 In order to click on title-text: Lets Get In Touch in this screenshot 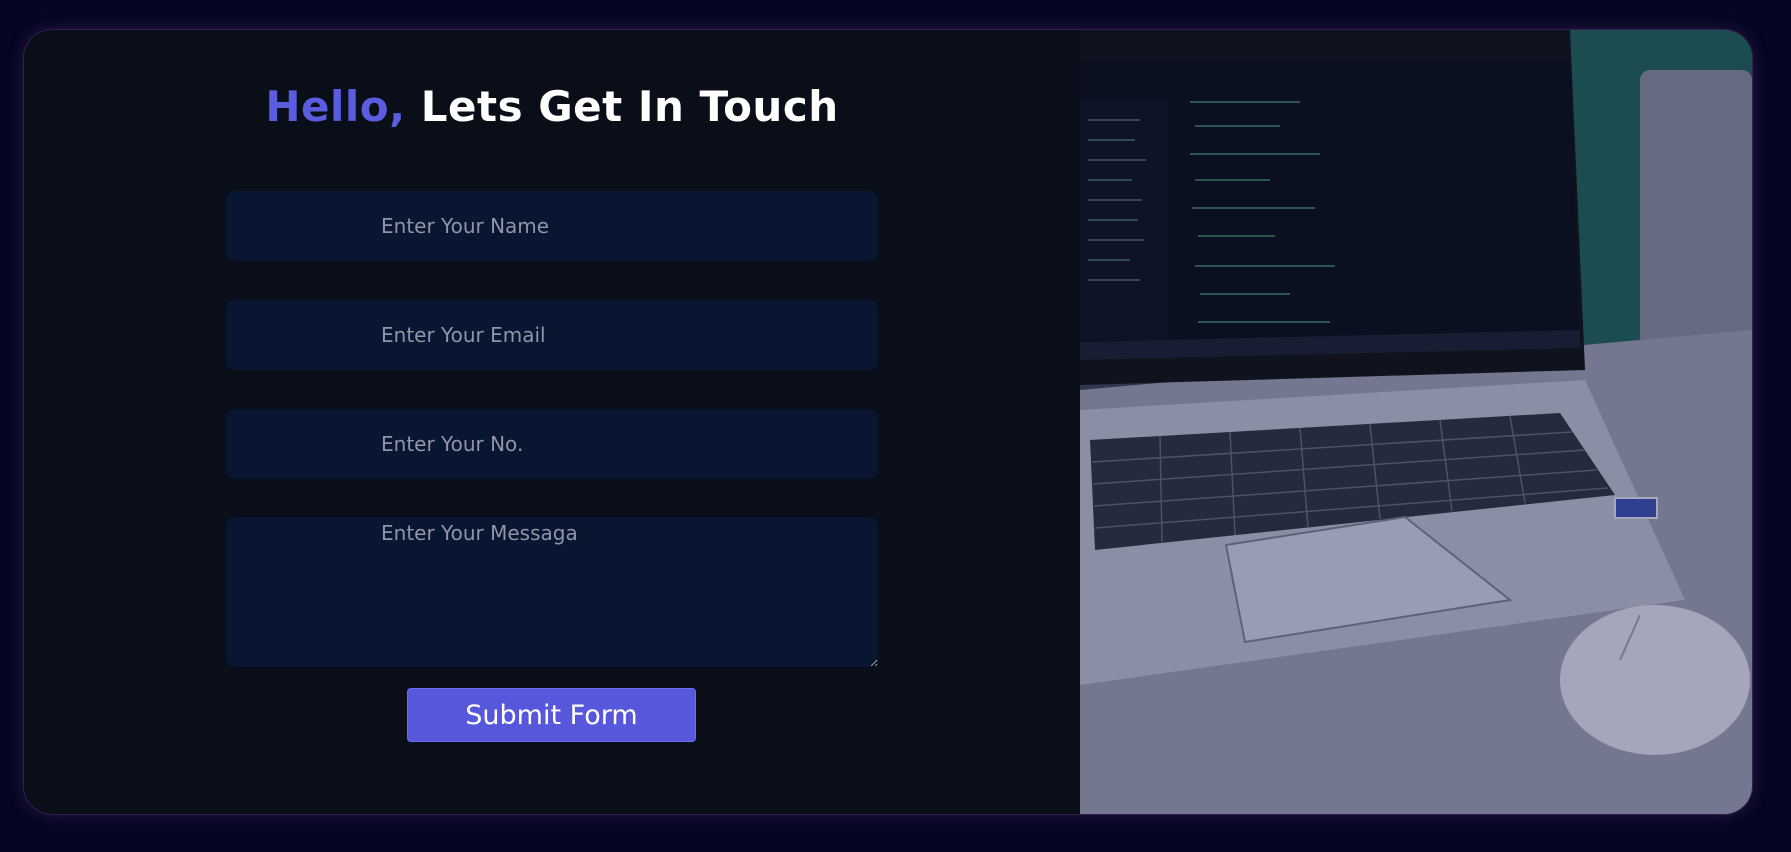, I will do `click(622, 106)`.